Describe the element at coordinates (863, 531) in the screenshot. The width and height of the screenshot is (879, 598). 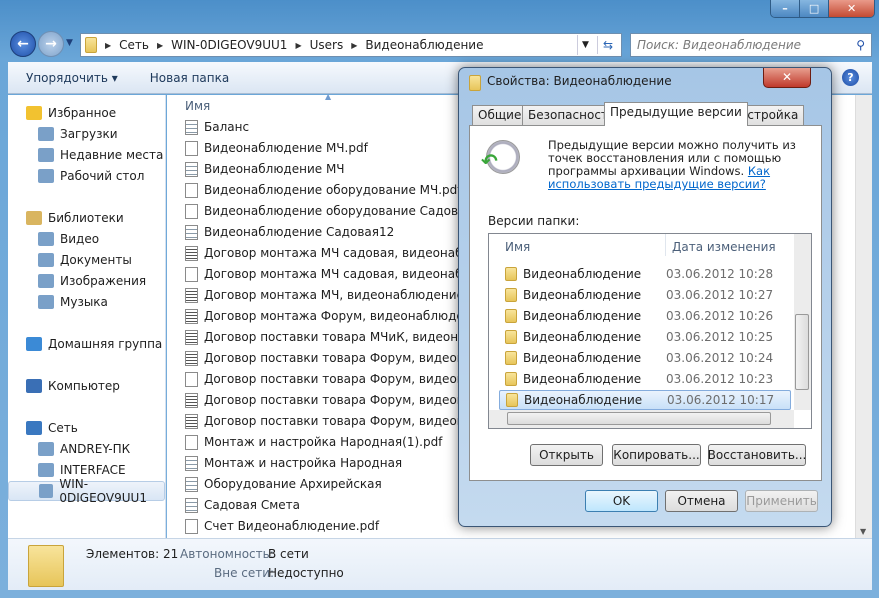
I see `scroll-down-icon: ▼` at that location.